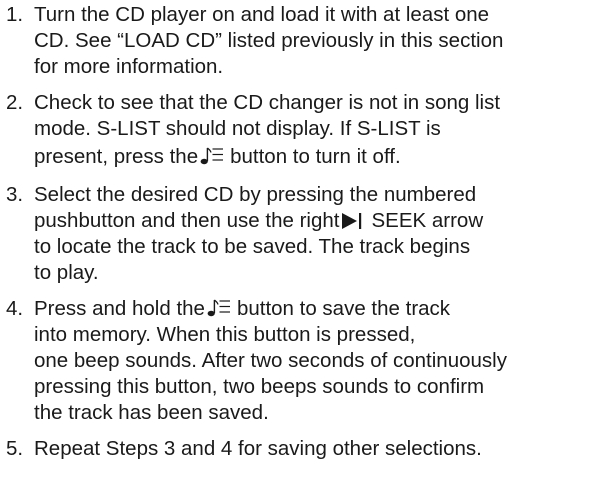 The width and height of the screenshot is (604, 493). I want to click on step-text-fragment: button to turn it off., so click(315, 156).